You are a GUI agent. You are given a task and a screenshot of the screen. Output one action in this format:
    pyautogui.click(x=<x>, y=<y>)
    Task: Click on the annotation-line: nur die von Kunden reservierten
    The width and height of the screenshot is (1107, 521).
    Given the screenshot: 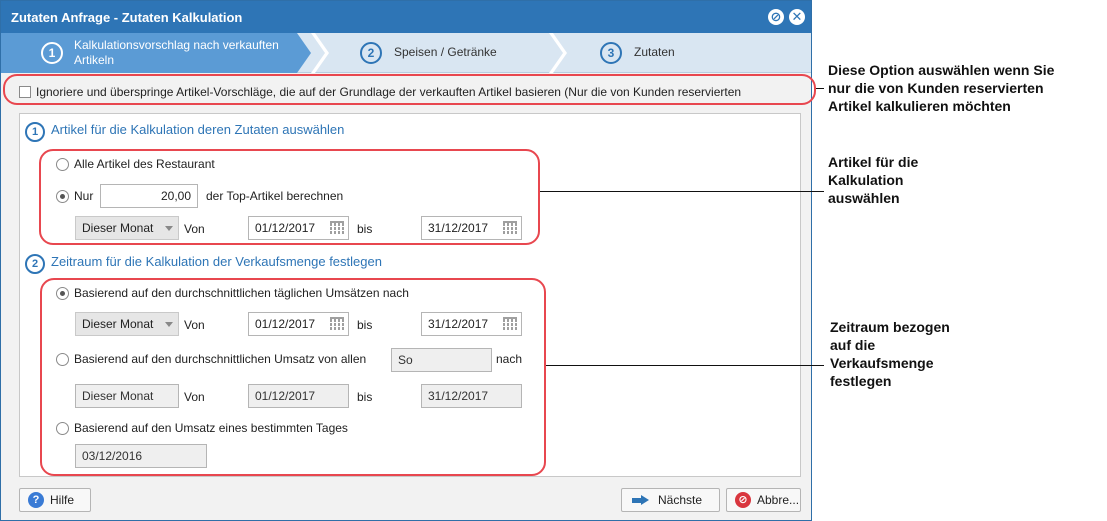 What is the action you would take?
    pyautogui.click(x=936, y=88)
    